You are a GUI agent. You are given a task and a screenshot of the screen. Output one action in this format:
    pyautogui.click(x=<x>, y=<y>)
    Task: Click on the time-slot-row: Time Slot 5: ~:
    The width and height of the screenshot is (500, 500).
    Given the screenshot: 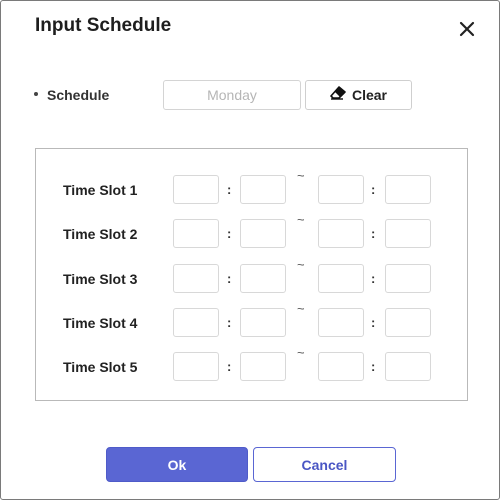 What is the action you would take?
    pyautogui.click(x=251, y=364)
    